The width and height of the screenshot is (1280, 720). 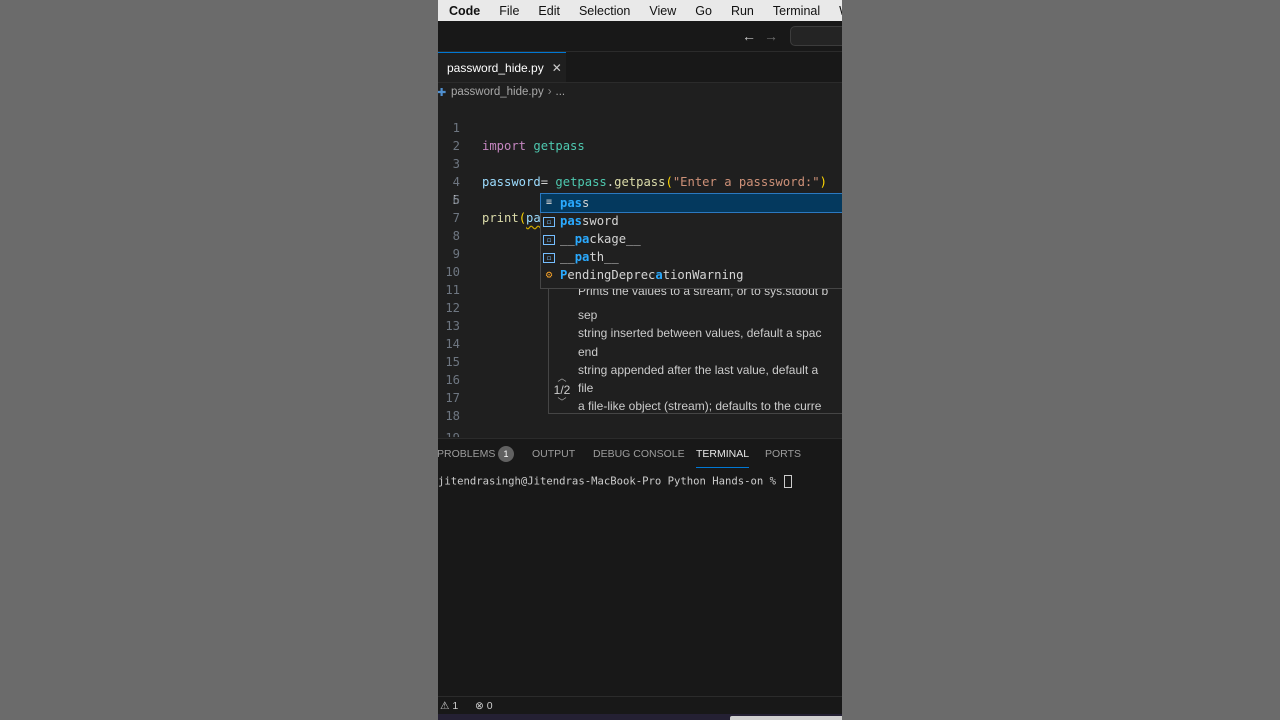 I want to click on doc-line: file, so click(x=586, y=388).